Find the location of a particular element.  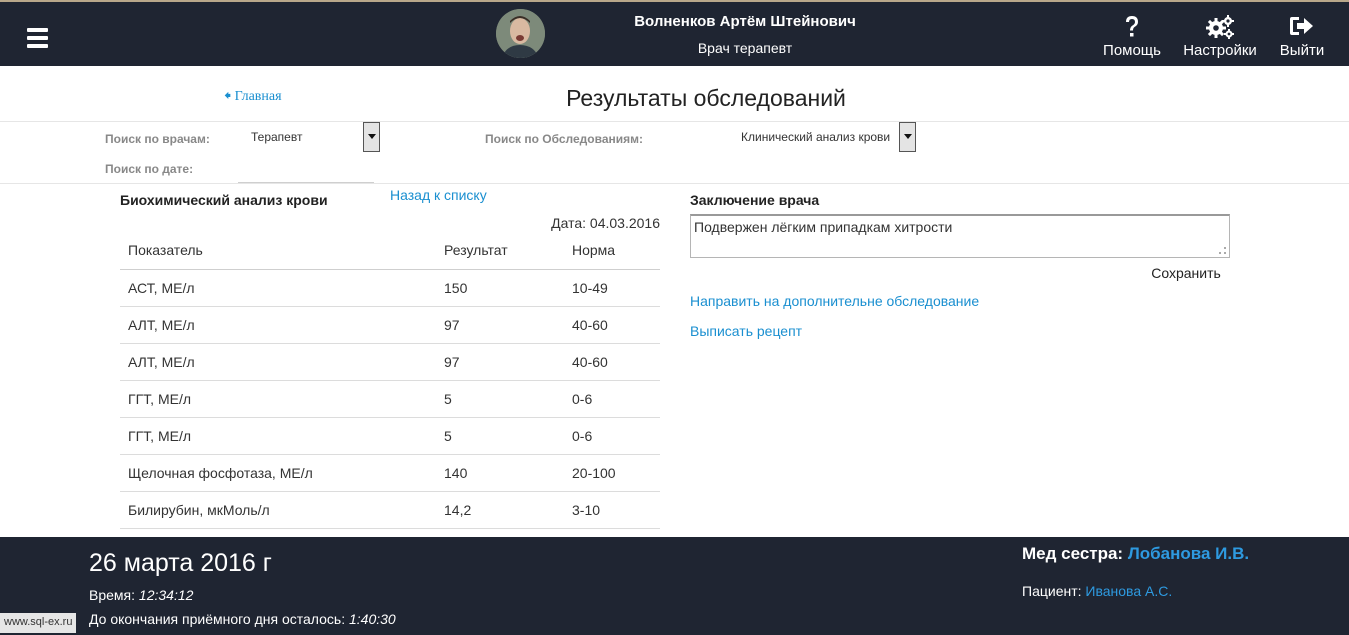

analysis-date: Дата: 04.03.2016 is located at coordinates (605, 223).